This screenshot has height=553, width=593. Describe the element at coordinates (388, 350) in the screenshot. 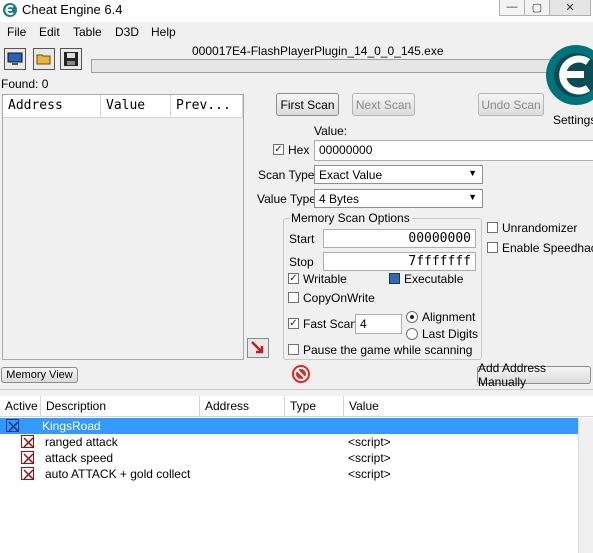

I see `pause-game-label: Pause the game while scanning` at that location.